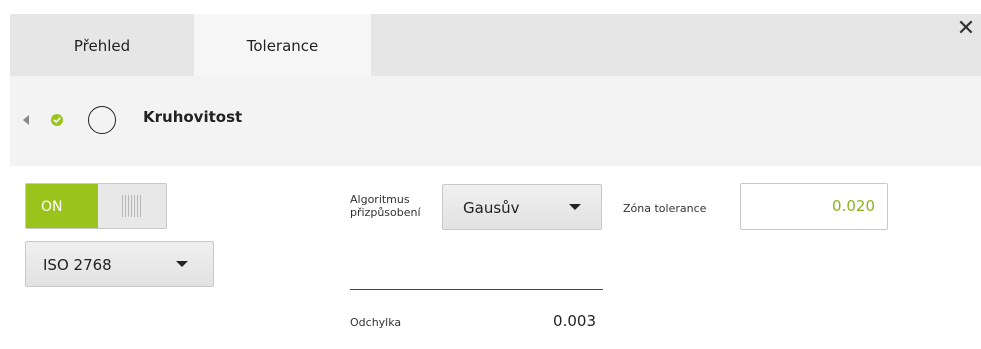 The height and width of the screenshot is (349, 981). Describe the element at coordinates (119, 264) in the screenshot. I see `standard-dropdown: ISO 2768` at that location.